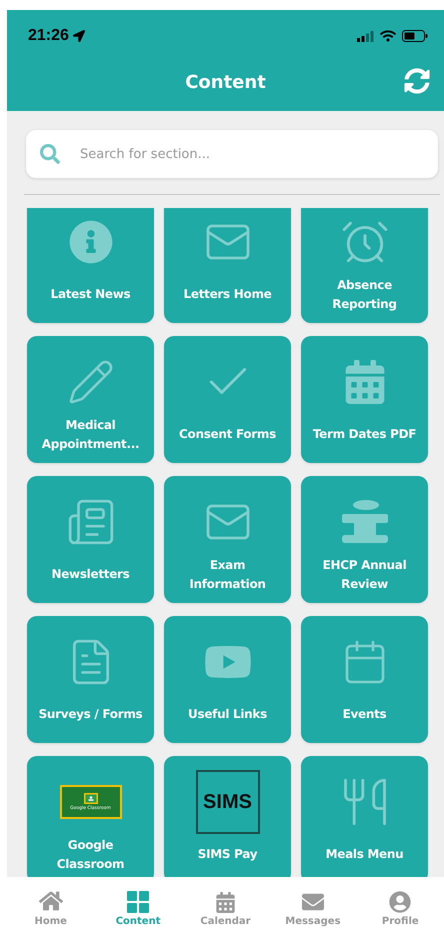 The image size is (444, 930). I want to click on battery-icon, so click(415, 36).